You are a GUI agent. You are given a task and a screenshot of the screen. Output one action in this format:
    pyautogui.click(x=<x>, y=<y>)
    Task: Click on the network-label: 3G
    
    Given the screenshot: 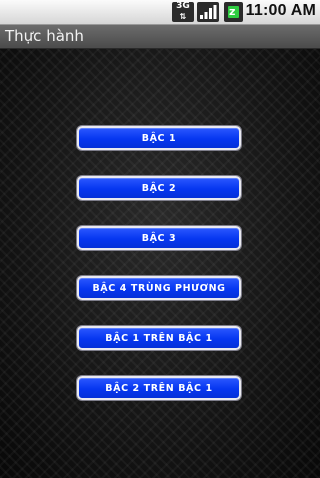 What is the action you would take?
    pyautogui.click(x=183, y=6)
    